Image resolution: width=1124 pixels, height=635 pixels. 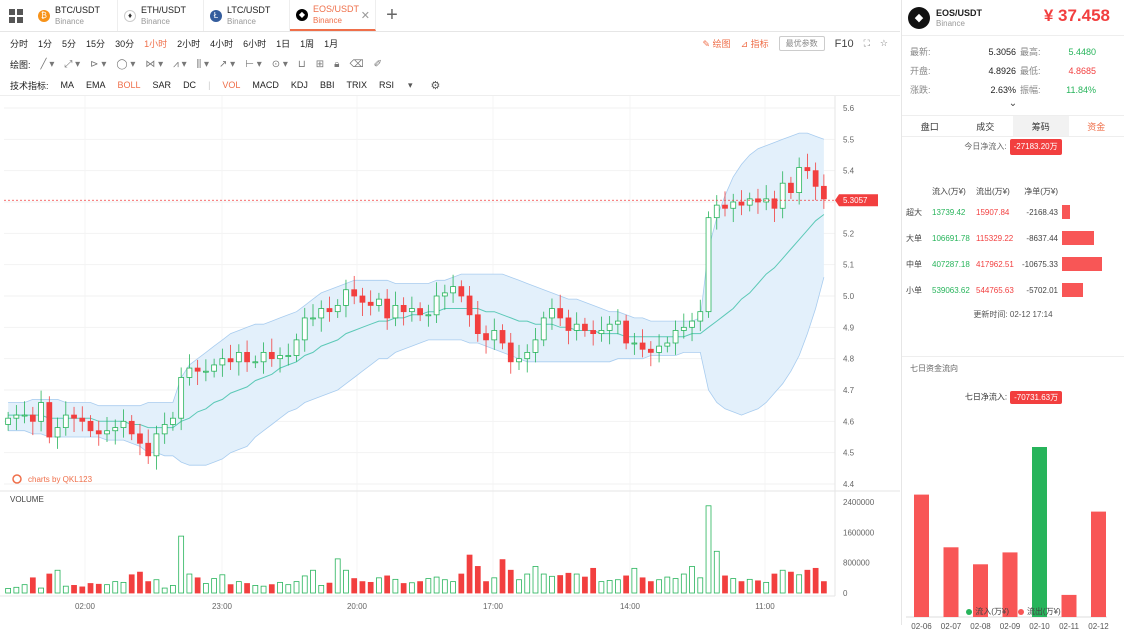 What do you see at coordinates (378, 64) in the screenshot?
I see `eraser-icon: ✐` at bounding box center [378, 64].